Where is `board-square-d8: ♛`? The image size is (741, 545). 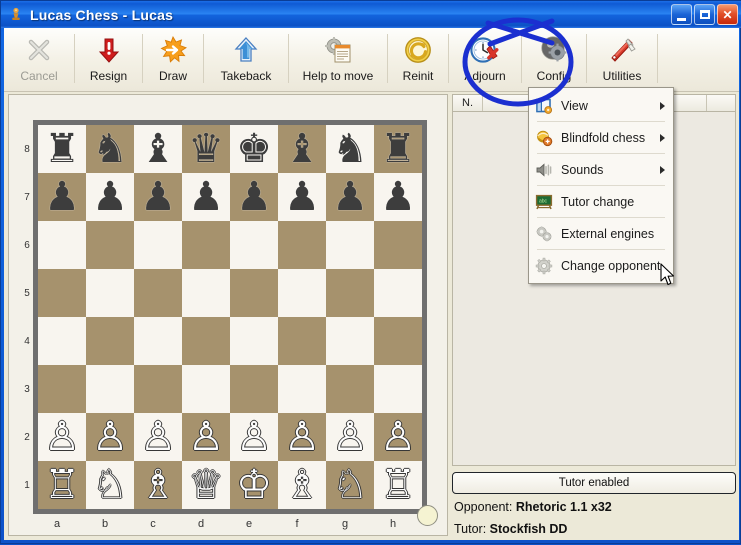 board-square-d8: ♛ is located at coordinates (206, 149).